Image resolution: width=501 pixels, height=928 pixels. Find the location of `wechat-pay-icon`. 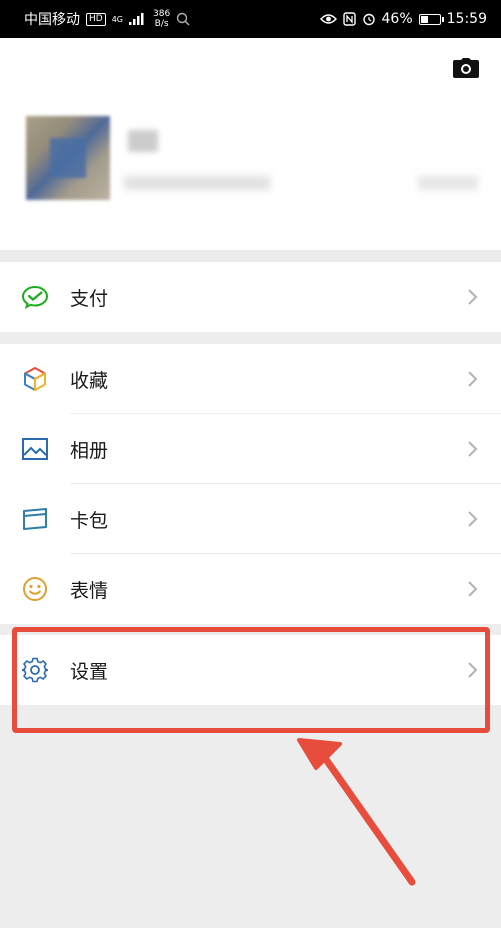

wechat-pay-icon is located at coordinates (35, 297).